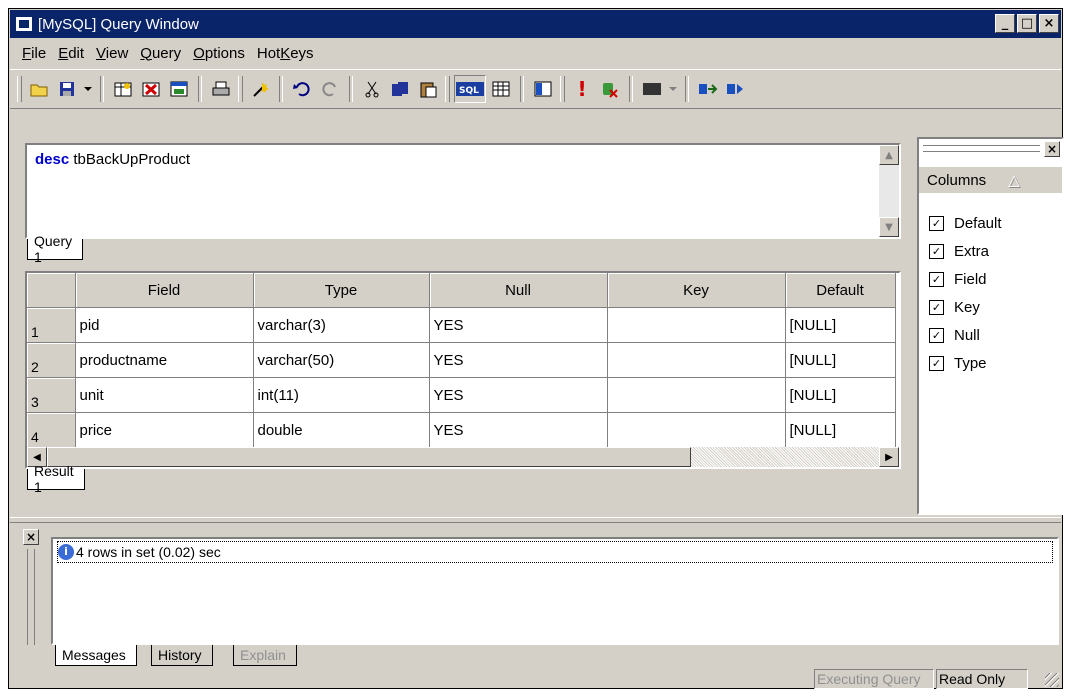 The height and width of the screenshot is (697, 1071). Describe the element at coordinates (34, 53) in the screenshot. I see `menu-file: File` at that location.